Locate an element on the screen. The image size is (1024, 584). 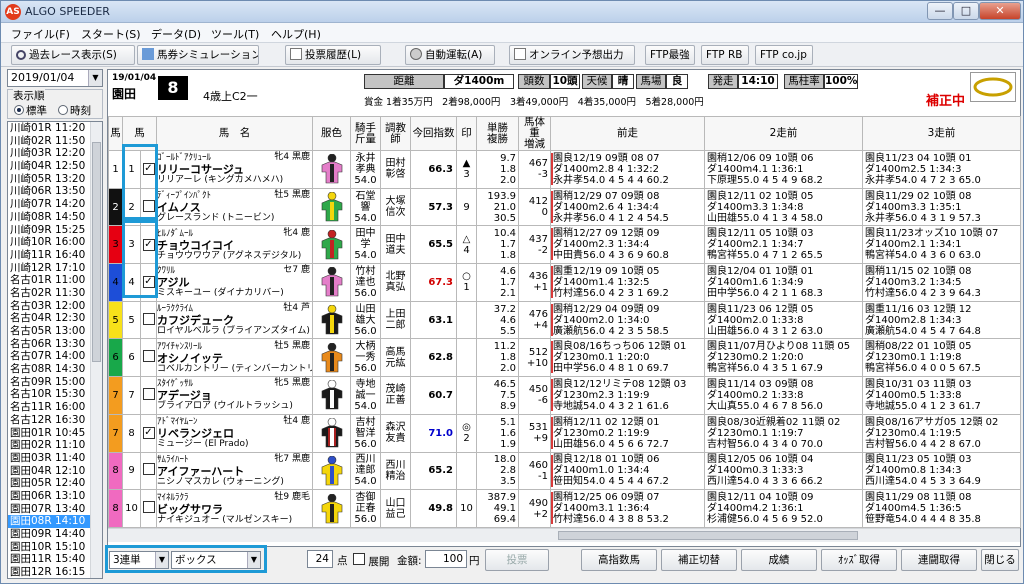
race-list-item: 川崎03R 12:20 is located at coordinates (55, 153).